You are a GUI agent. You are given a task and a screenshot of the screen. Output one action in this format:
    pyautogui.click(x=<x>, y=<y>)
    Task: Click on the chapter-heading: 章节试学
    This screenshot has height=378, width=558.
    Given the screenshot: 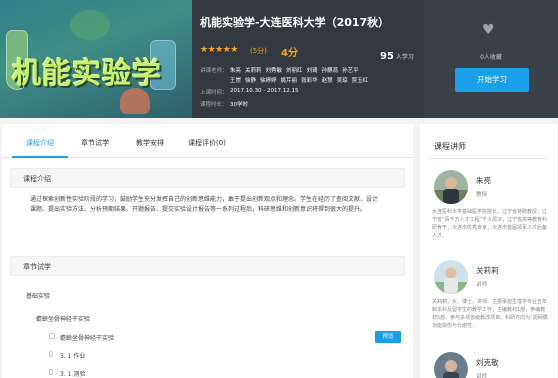 What is the action you would take?
    pyautogui.click(x=37, y=267)
    